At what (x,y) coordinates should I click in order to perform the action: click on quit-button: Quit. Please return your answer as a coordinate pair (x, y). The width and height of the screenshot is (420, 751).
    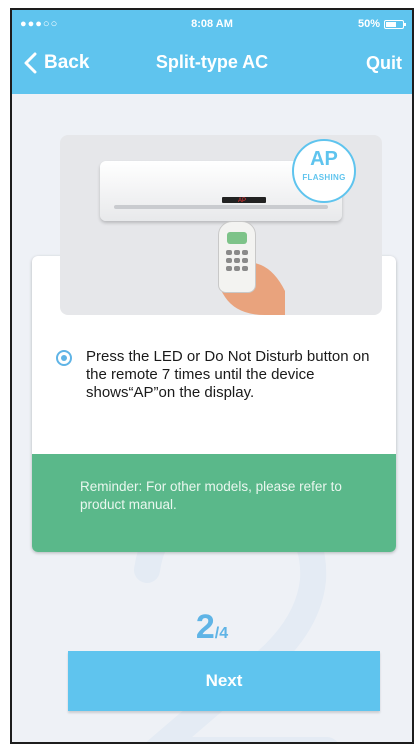
    Looking at the image, I should click on (384, 63).